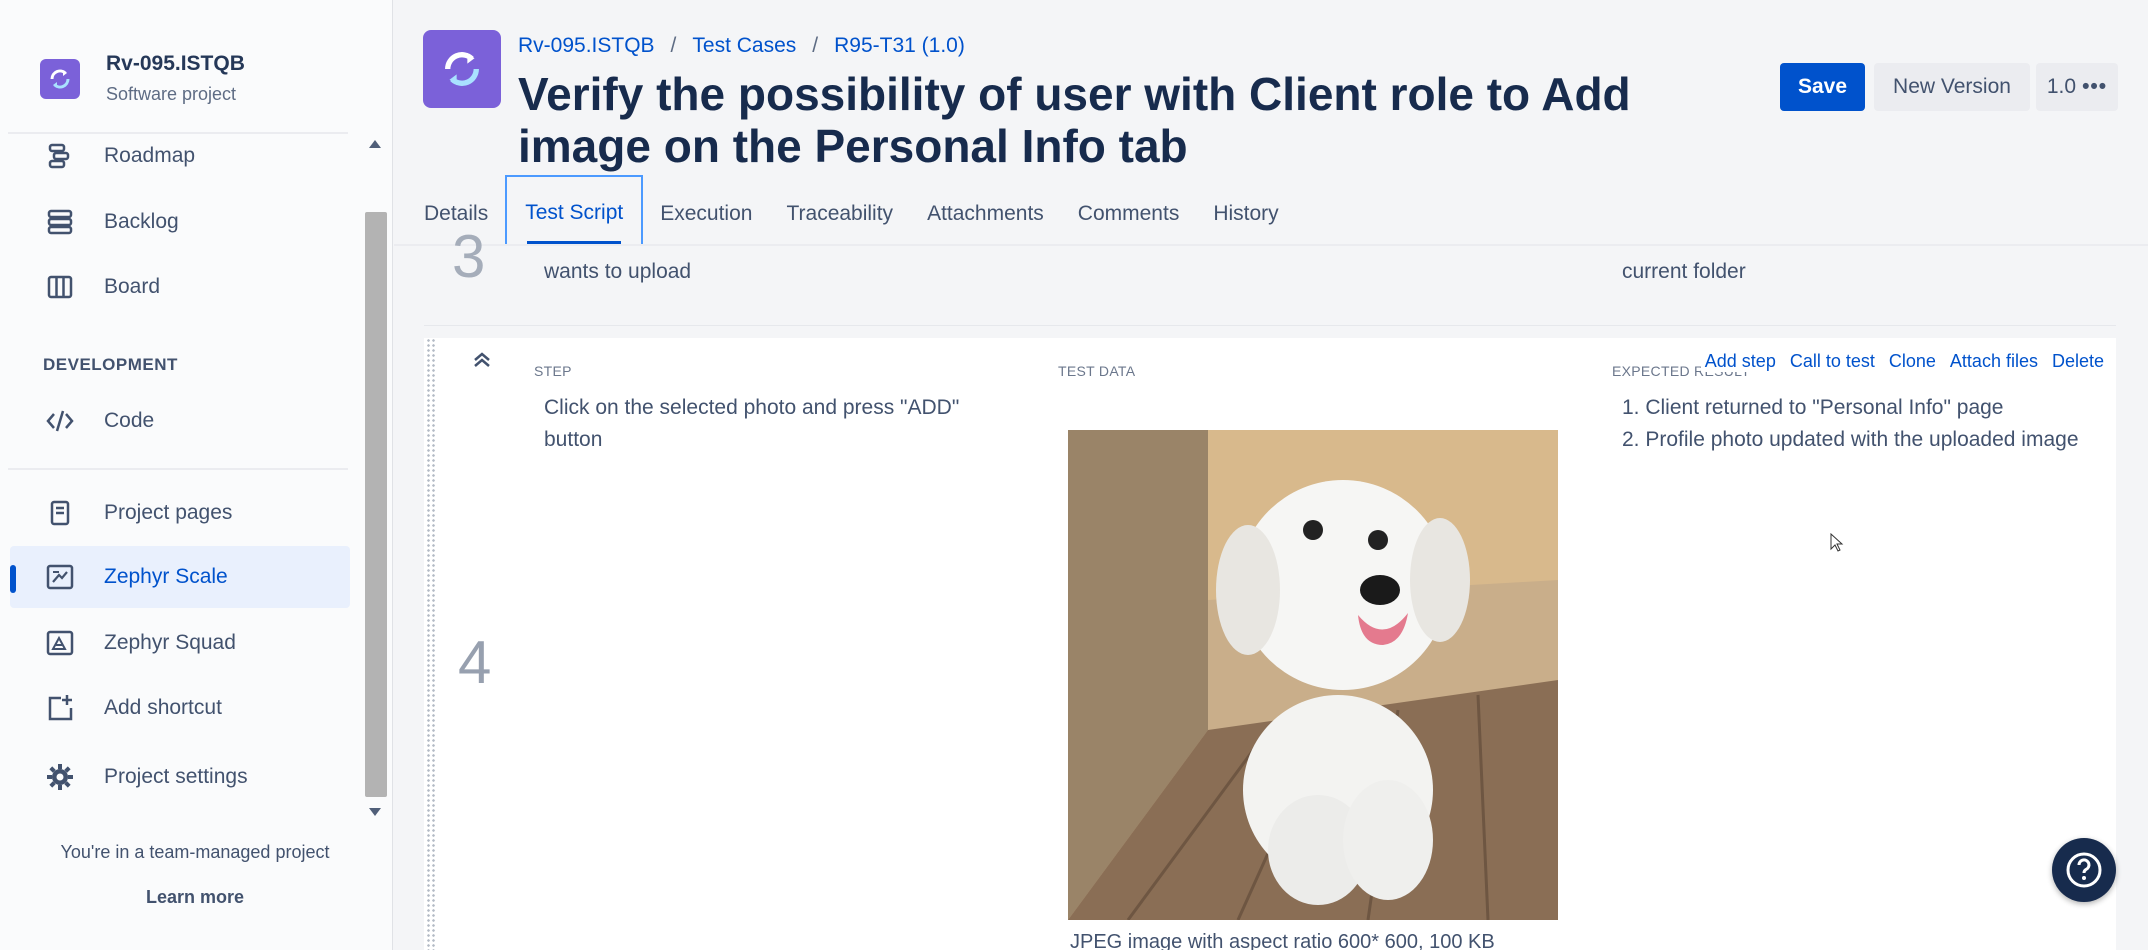  What do you see at coordinates (482, 360) in the screenshot?
I see `collapse-chevron-up-icon` at bounding box center [482, 360].